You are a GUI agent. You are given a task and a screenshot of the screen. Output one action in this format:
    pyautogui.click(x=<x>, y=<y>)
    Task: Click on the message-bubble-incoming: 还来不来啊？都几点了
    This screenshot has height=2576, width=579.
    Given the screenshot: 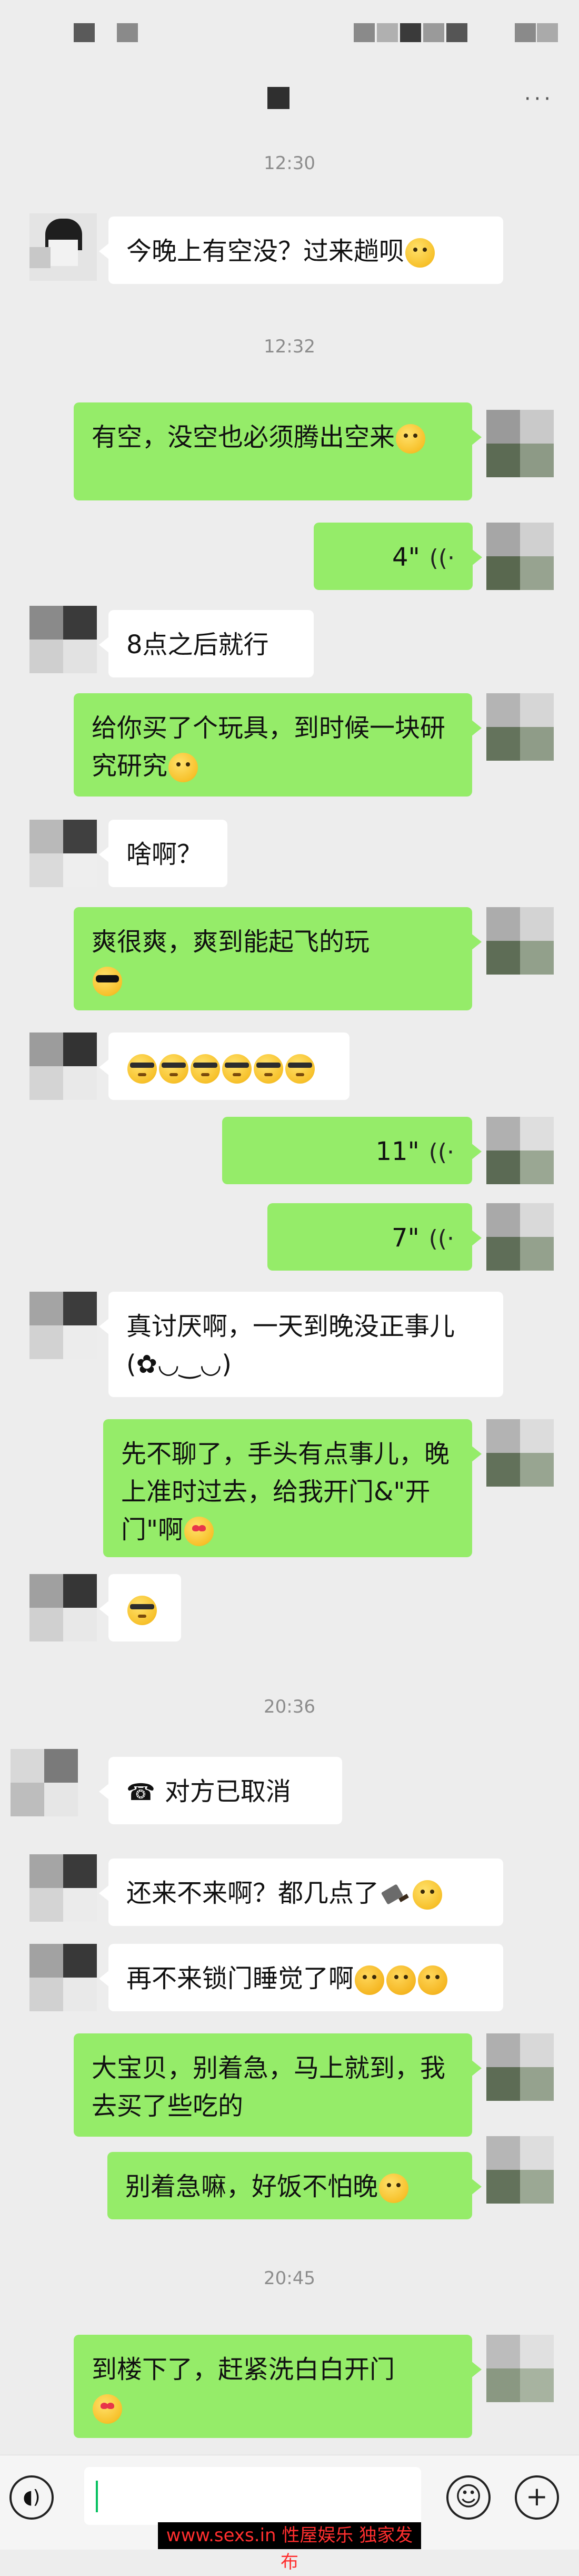 What is the action you would take?
    pyautogui.click(x=301, y=1892)
    